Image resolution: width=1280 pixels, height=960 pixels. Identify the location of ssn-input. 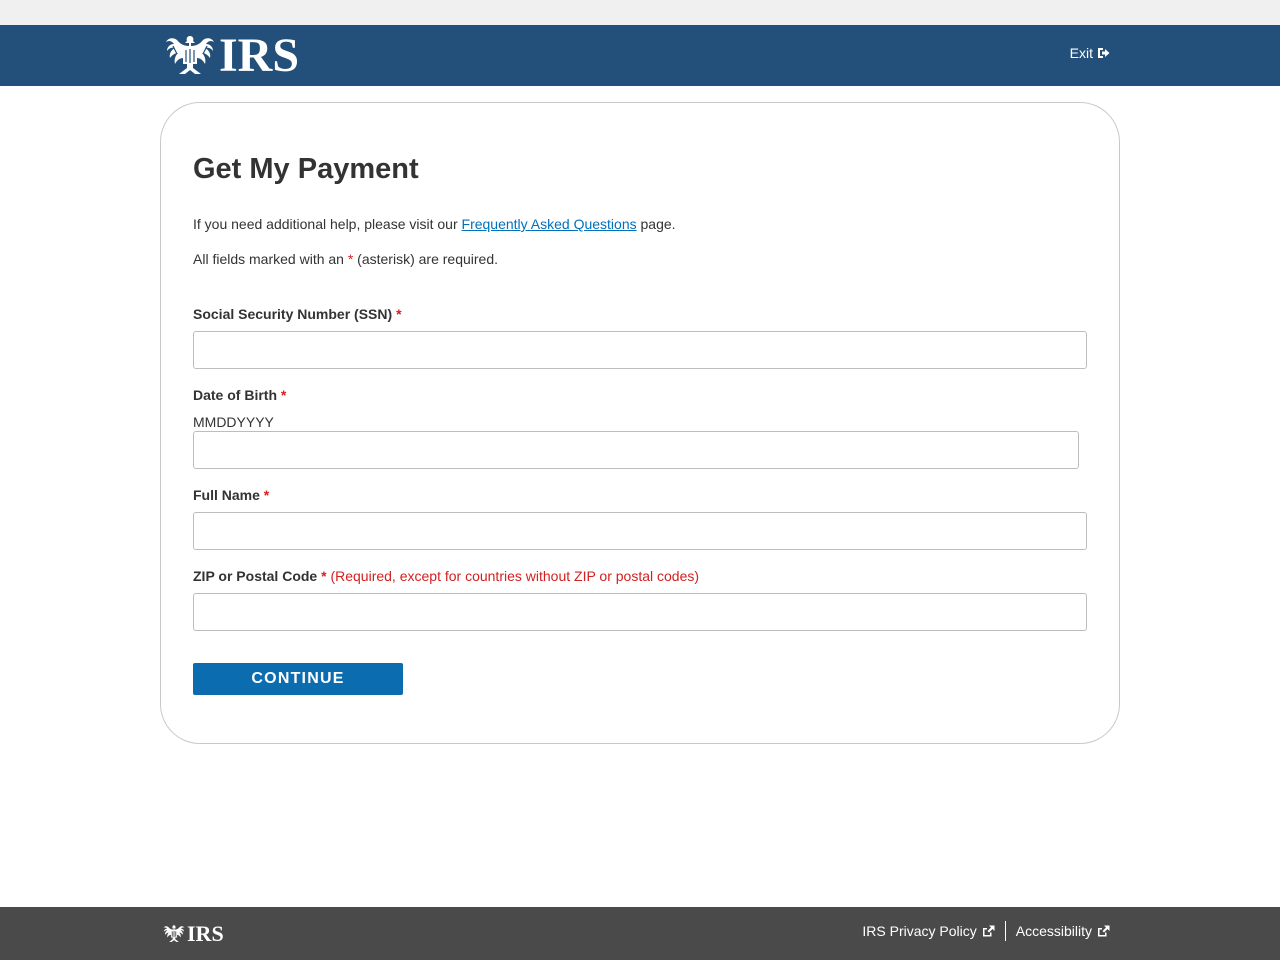
(640, 350).